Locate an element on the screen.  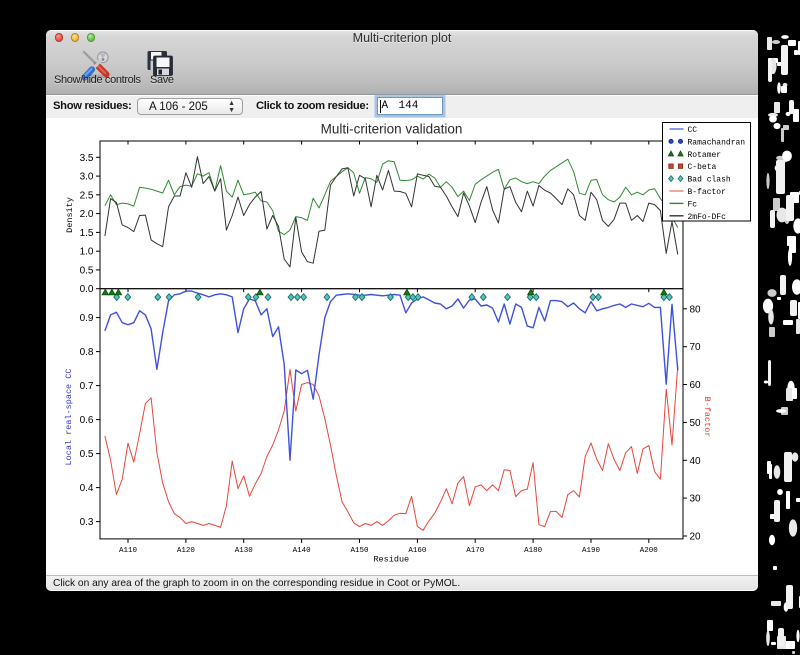
svg-text: 60 is located at coordinates (696, 385).